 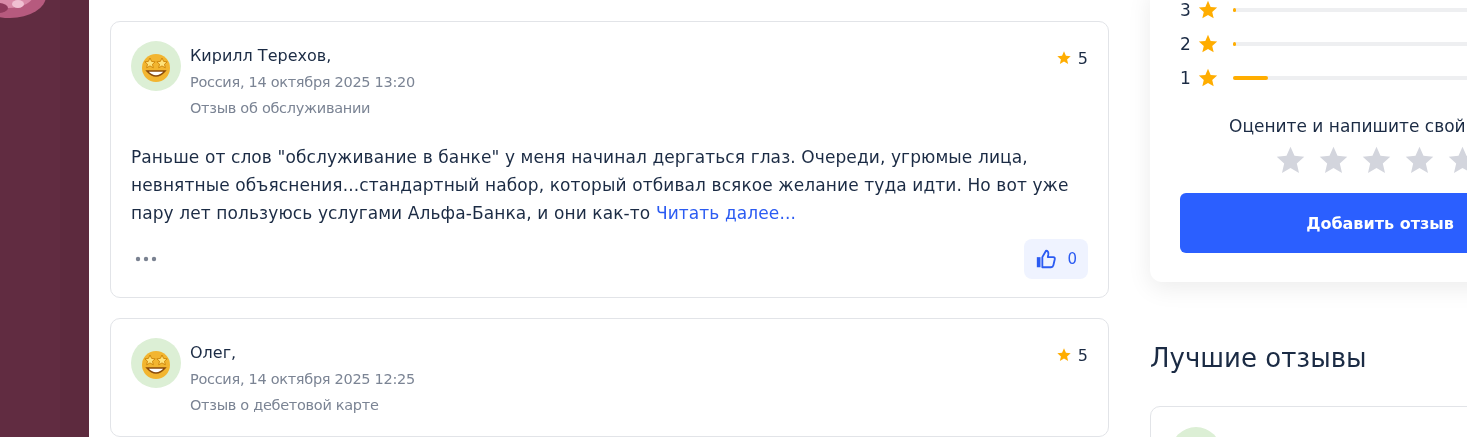 I want to click on add-review-button: Добавить отзыв, so click(x=1323, y=223).